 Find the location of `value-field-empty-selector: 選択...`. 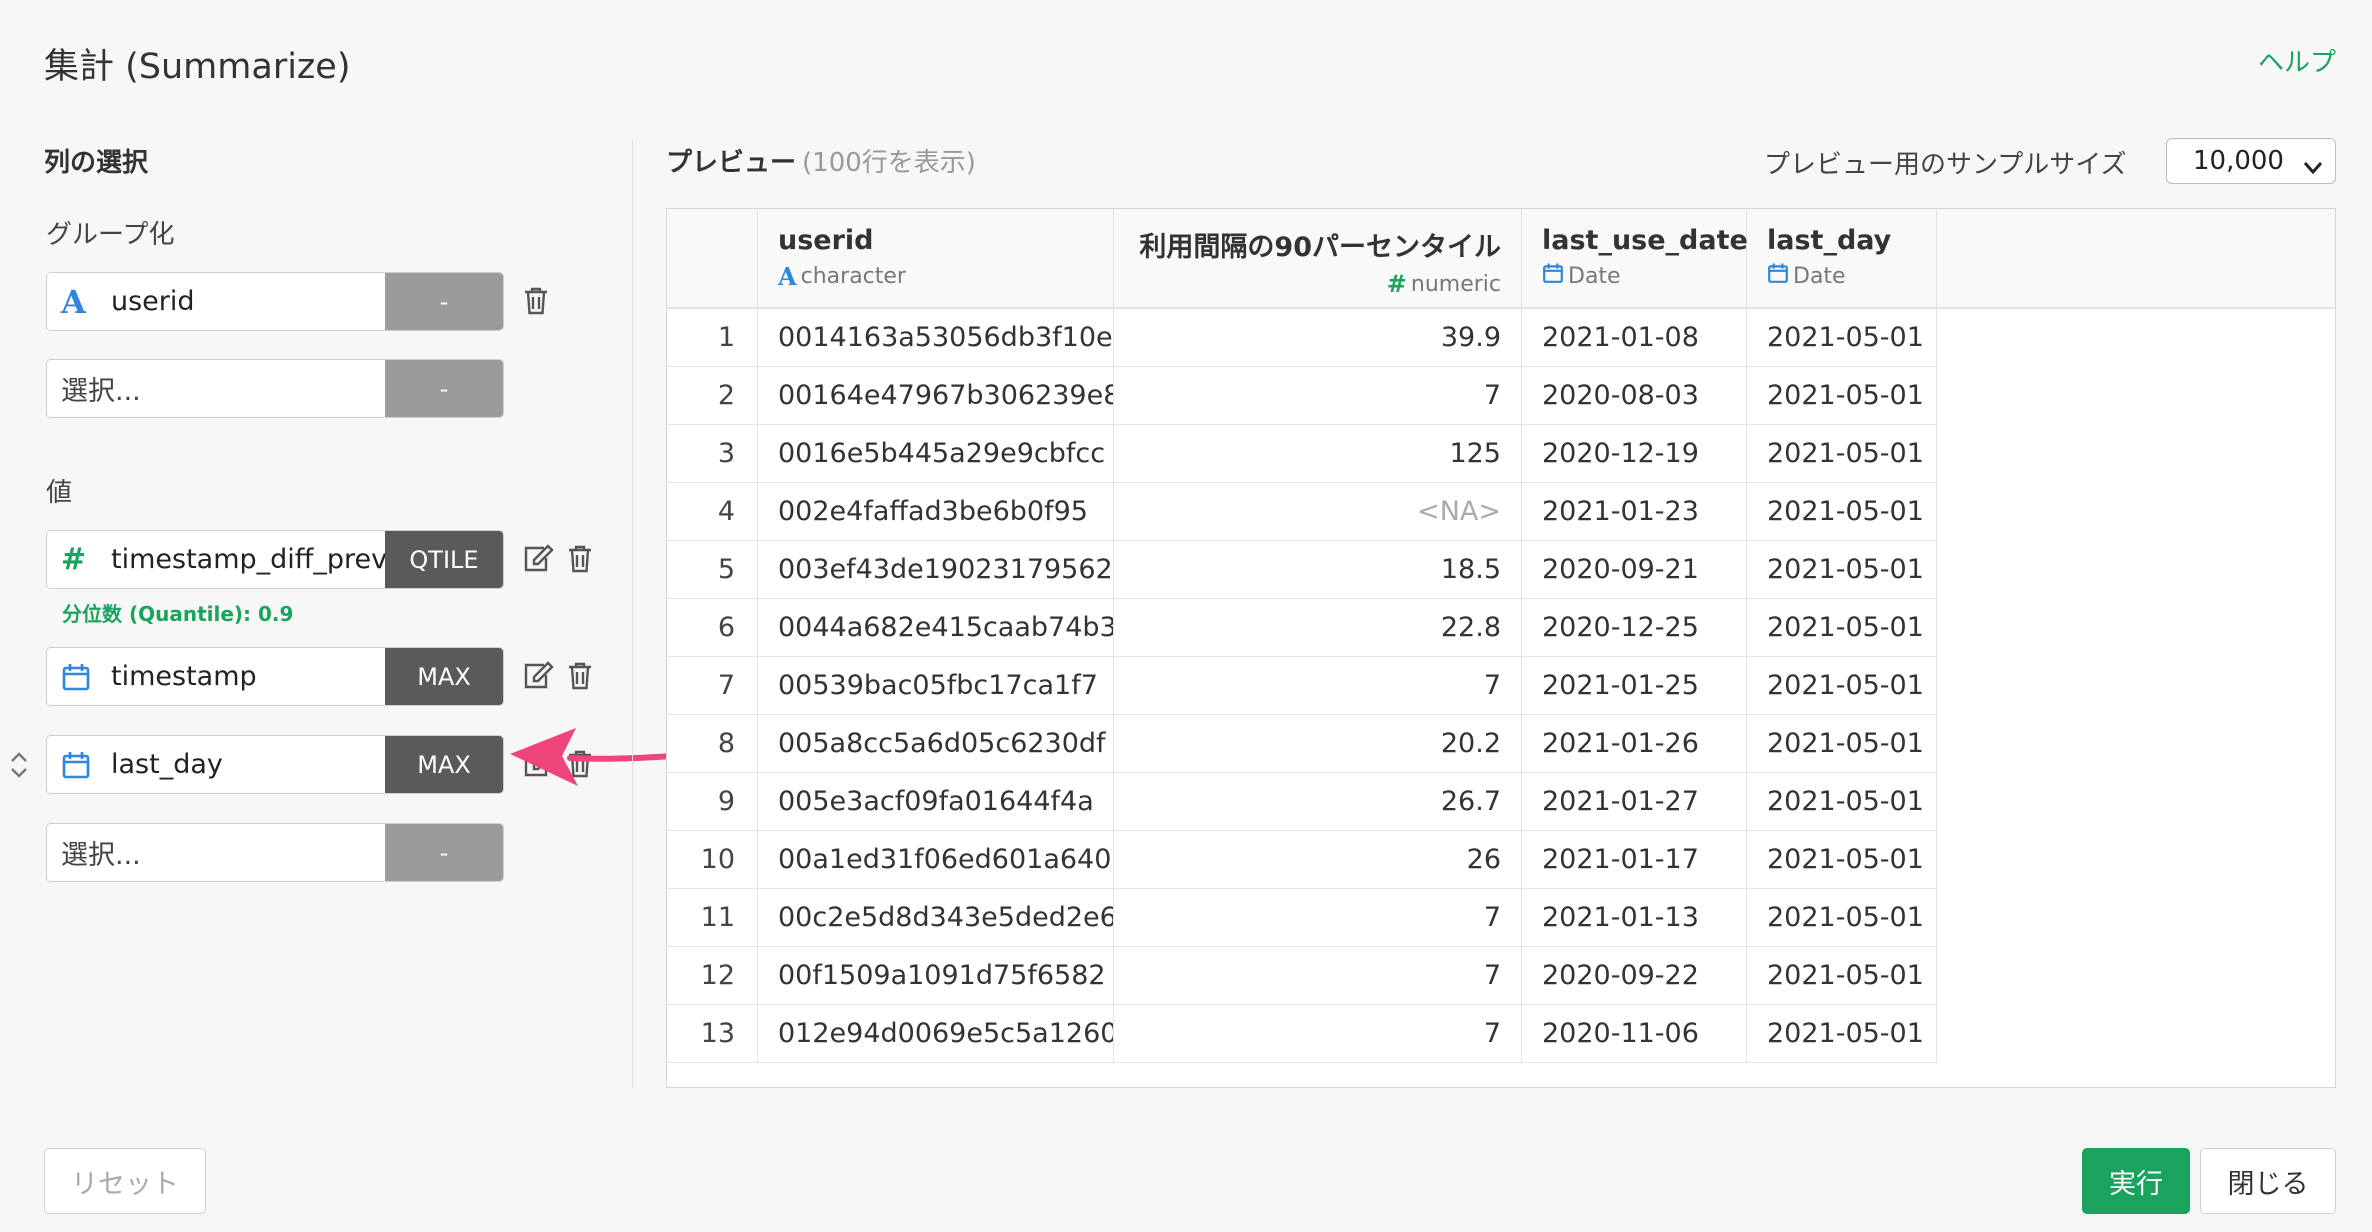

value-field-empty-selector: 選択... is located at coordinates (216, 852).